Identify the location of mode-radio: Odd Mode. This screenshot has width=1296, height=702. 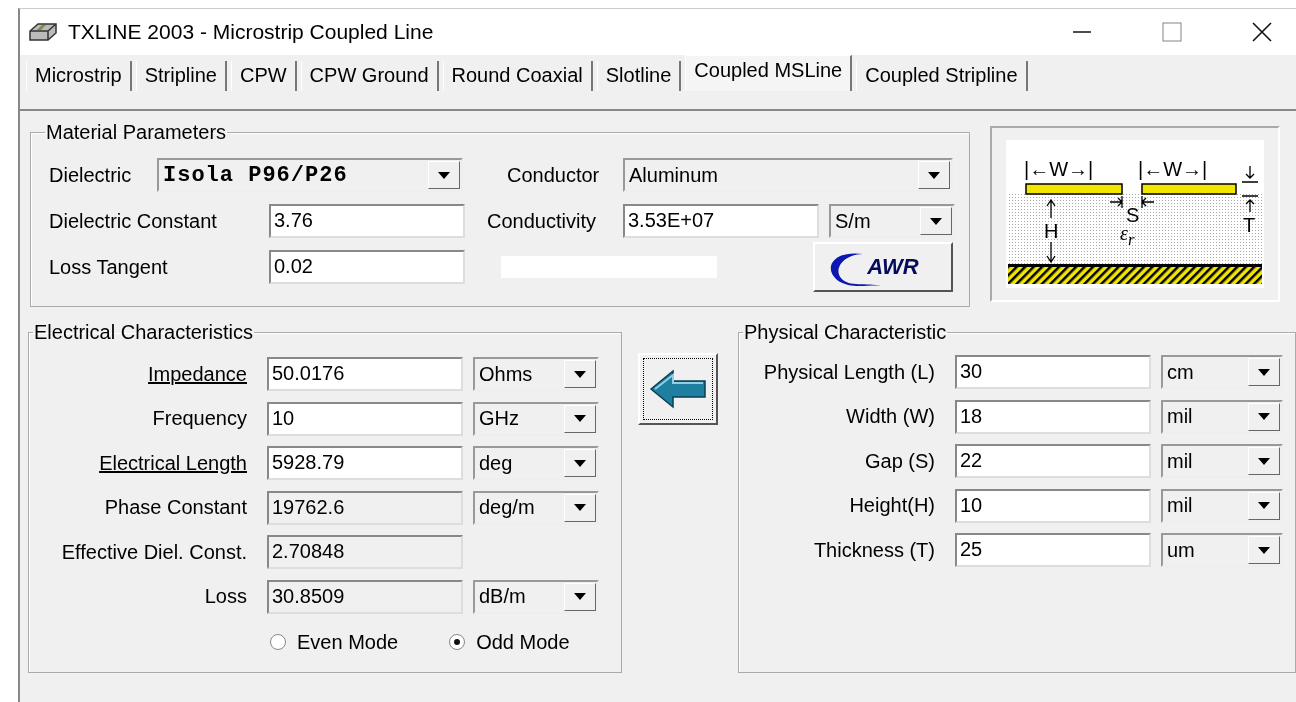
(509, 642).